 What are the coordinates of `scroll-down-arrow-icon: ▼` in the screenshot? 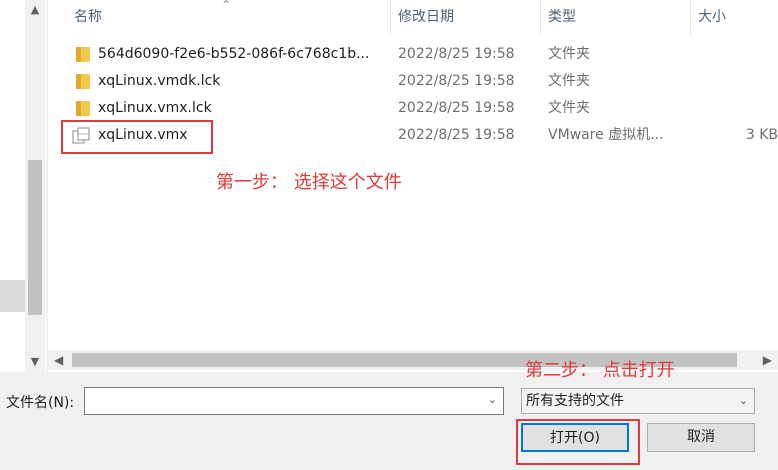 It's located at (35, 362).